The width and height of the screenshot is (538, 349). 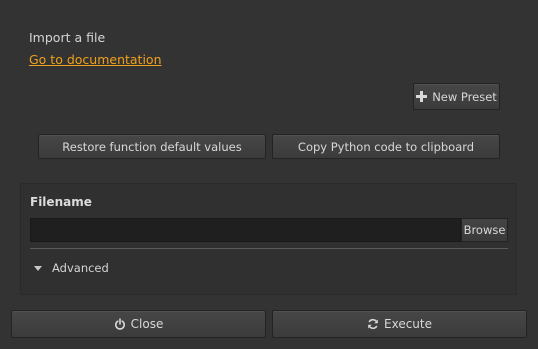 I want to click on copy-python-button: Copy Python code to clipboard, so click(x=386, y=146).